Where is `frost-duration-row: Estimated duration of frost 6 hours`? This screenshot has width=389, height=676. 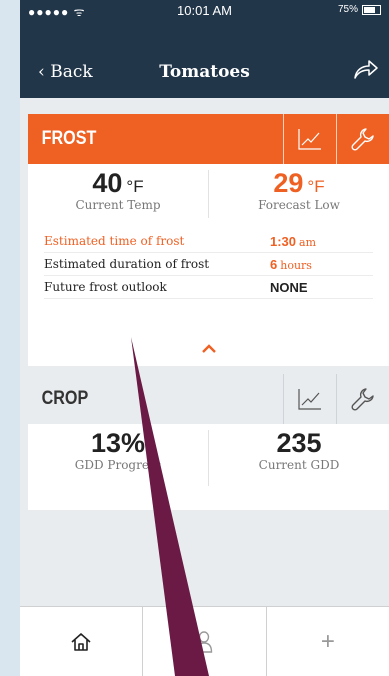
frost-duration-row: Estimated duration of frost 6 hours is located at coordinates (208, 264).